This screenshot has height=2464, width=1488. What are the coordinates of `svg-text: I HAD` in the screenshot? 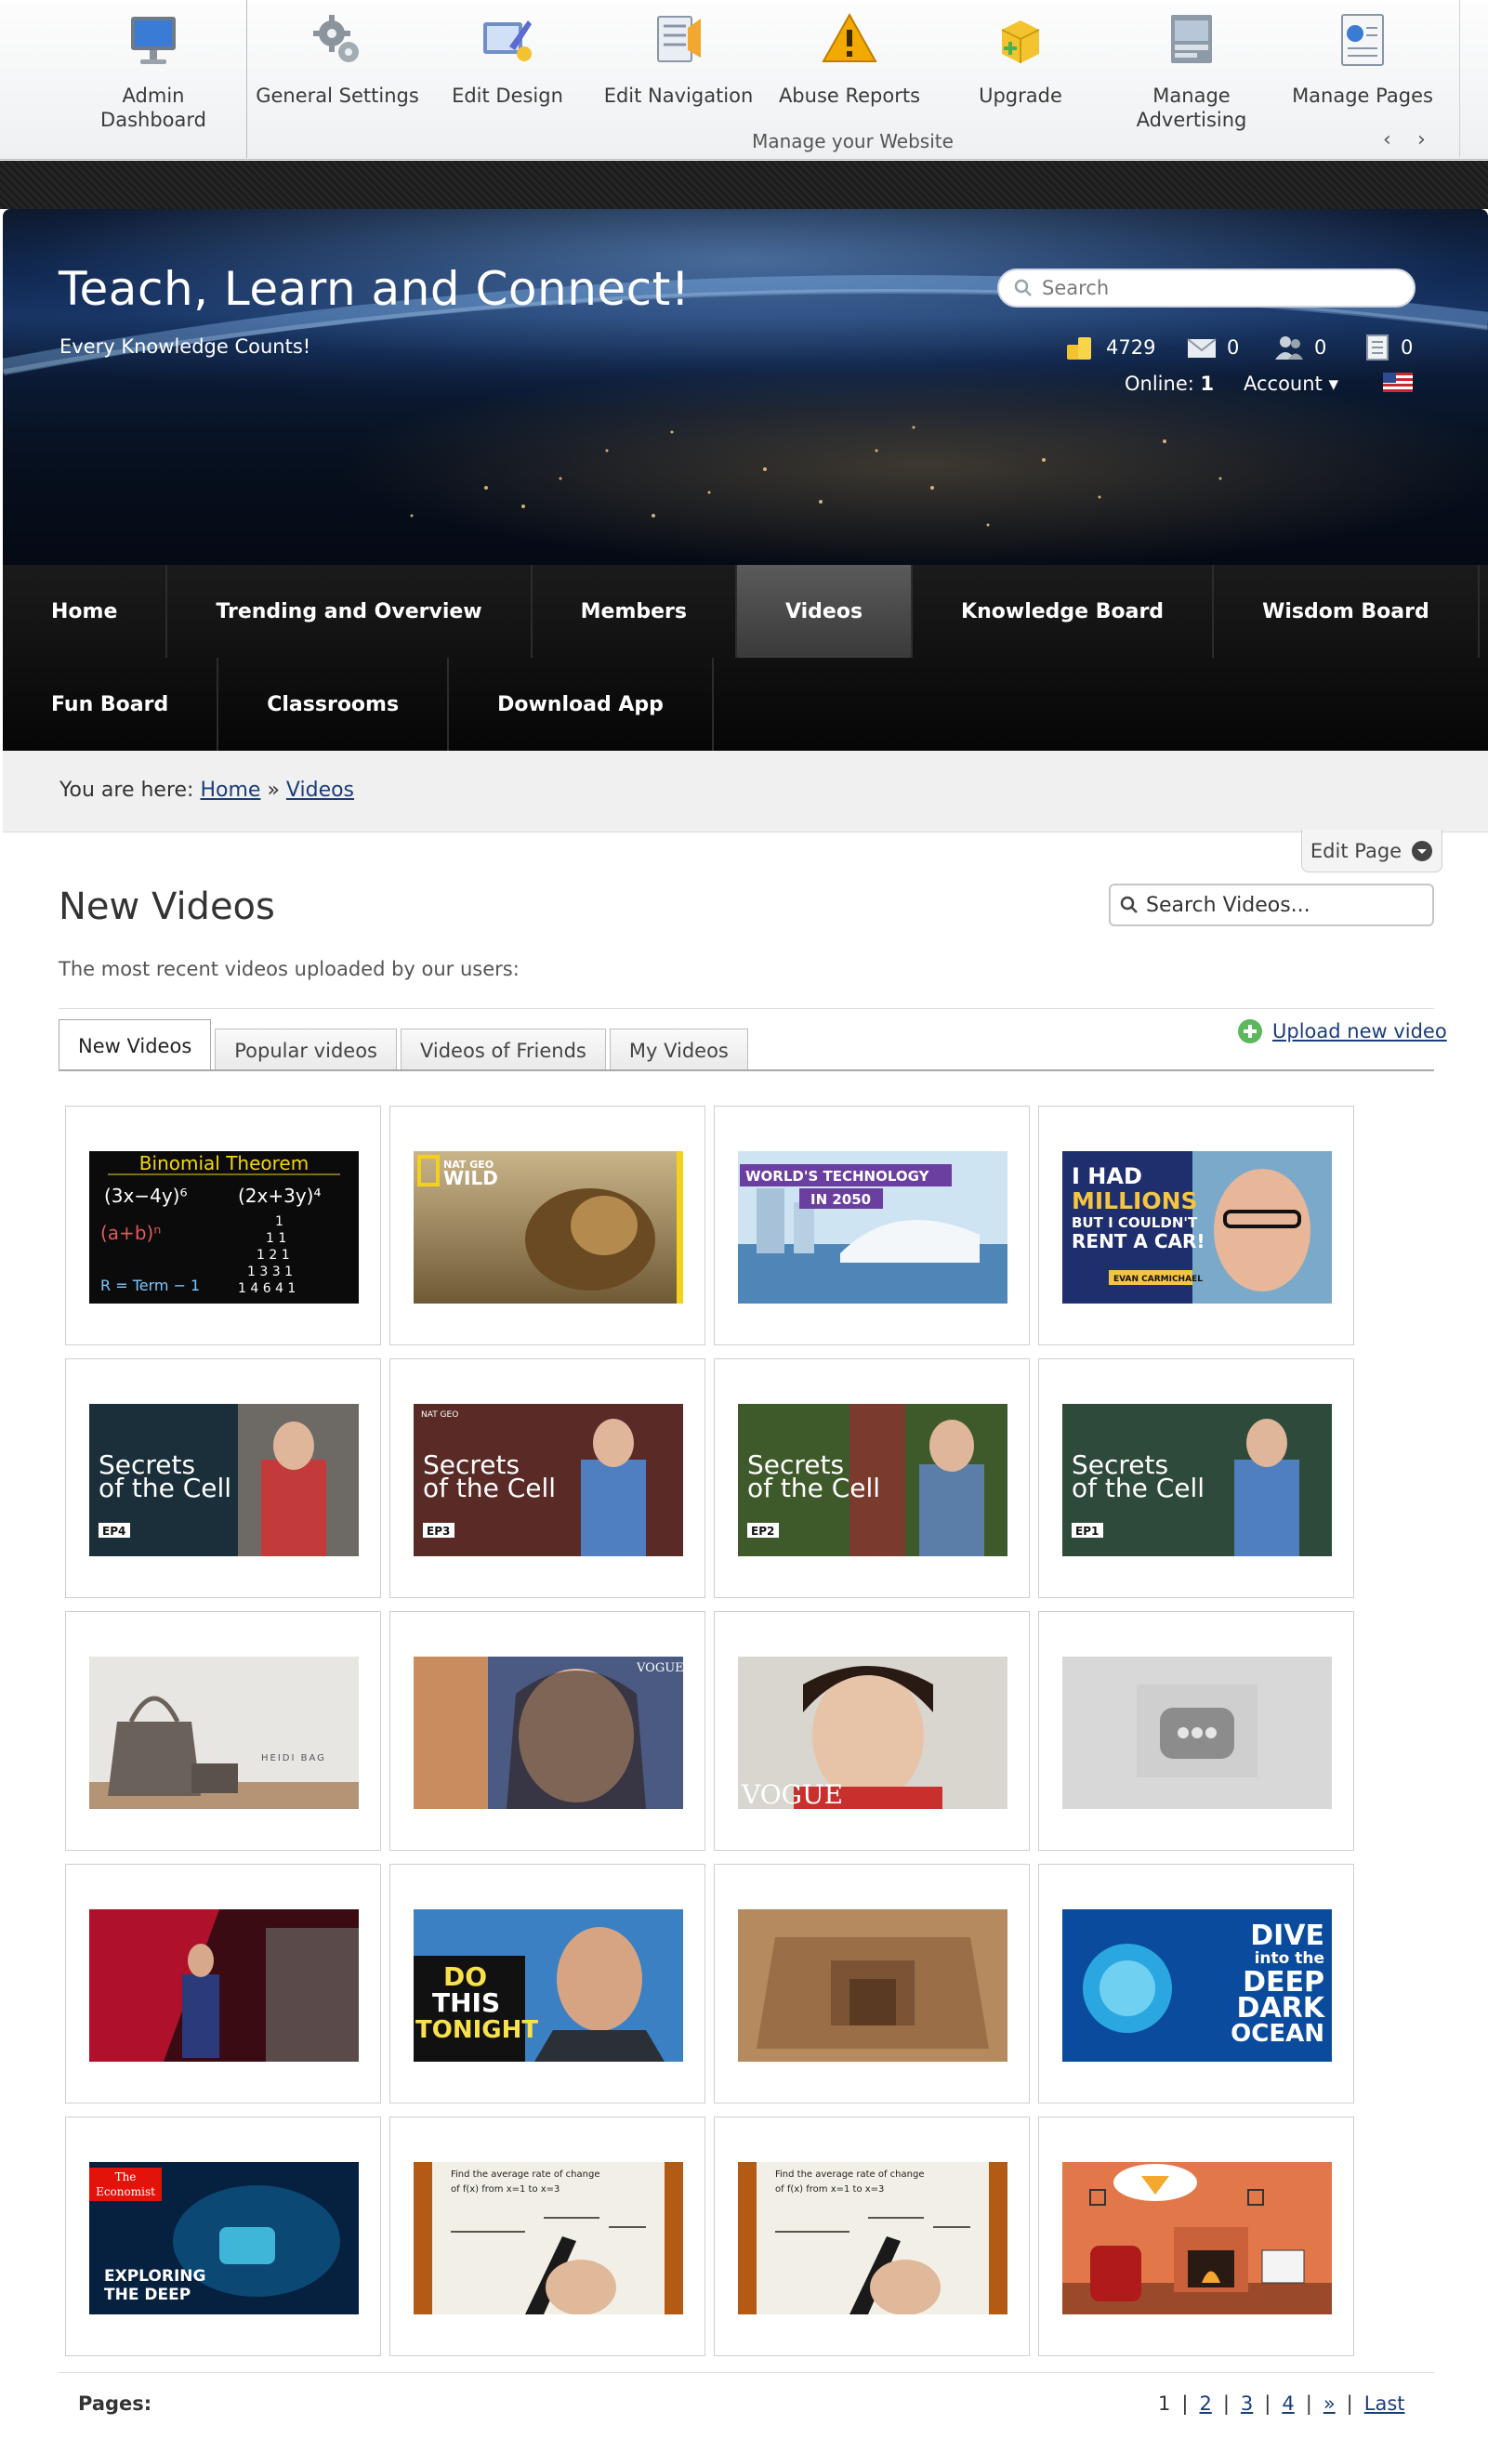 It's located at (1107, 1176).